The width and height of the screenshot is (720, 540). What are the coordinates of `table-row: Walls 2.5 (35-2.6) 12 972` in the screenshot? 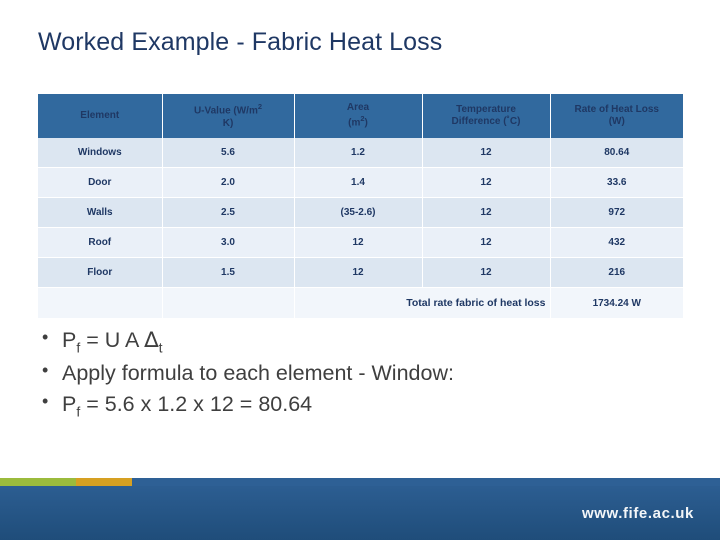 It's located at (360, 212).